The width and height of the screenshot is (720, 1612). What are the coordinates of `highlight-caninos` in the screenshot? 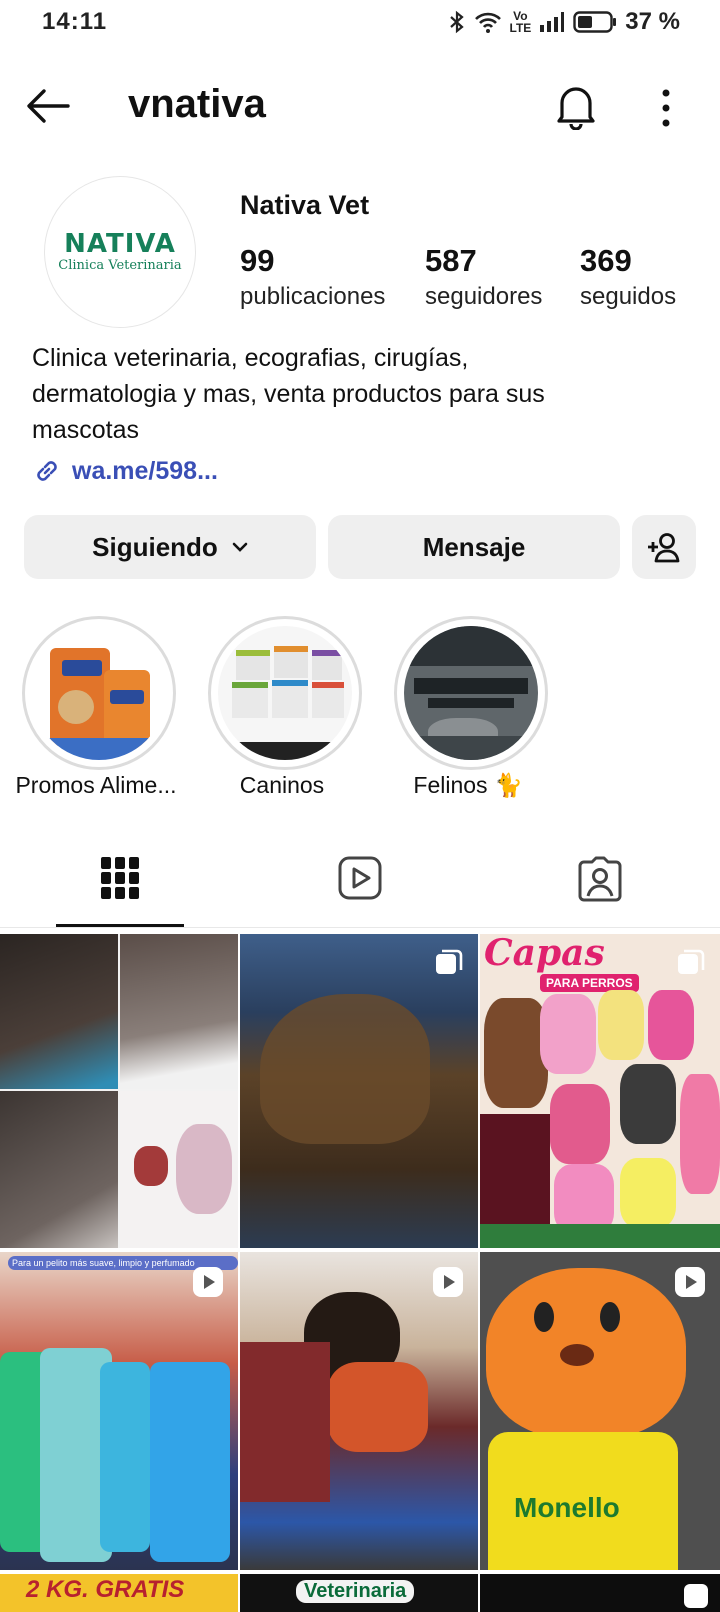 It's located at (285, 693).